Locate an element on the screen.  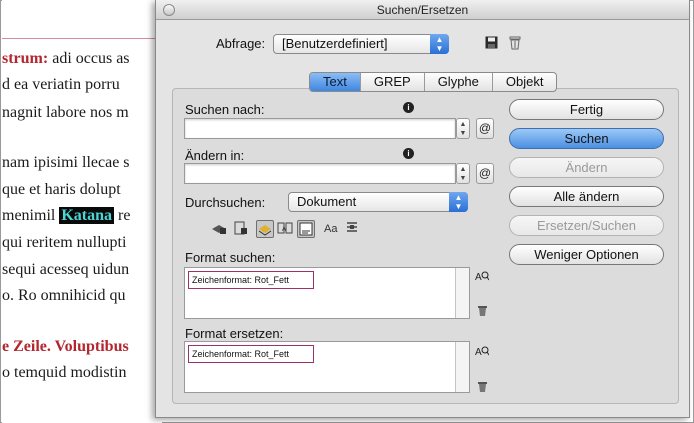
dialog-title: Suchen/Ersetzen is located at coordinates (422, 10).